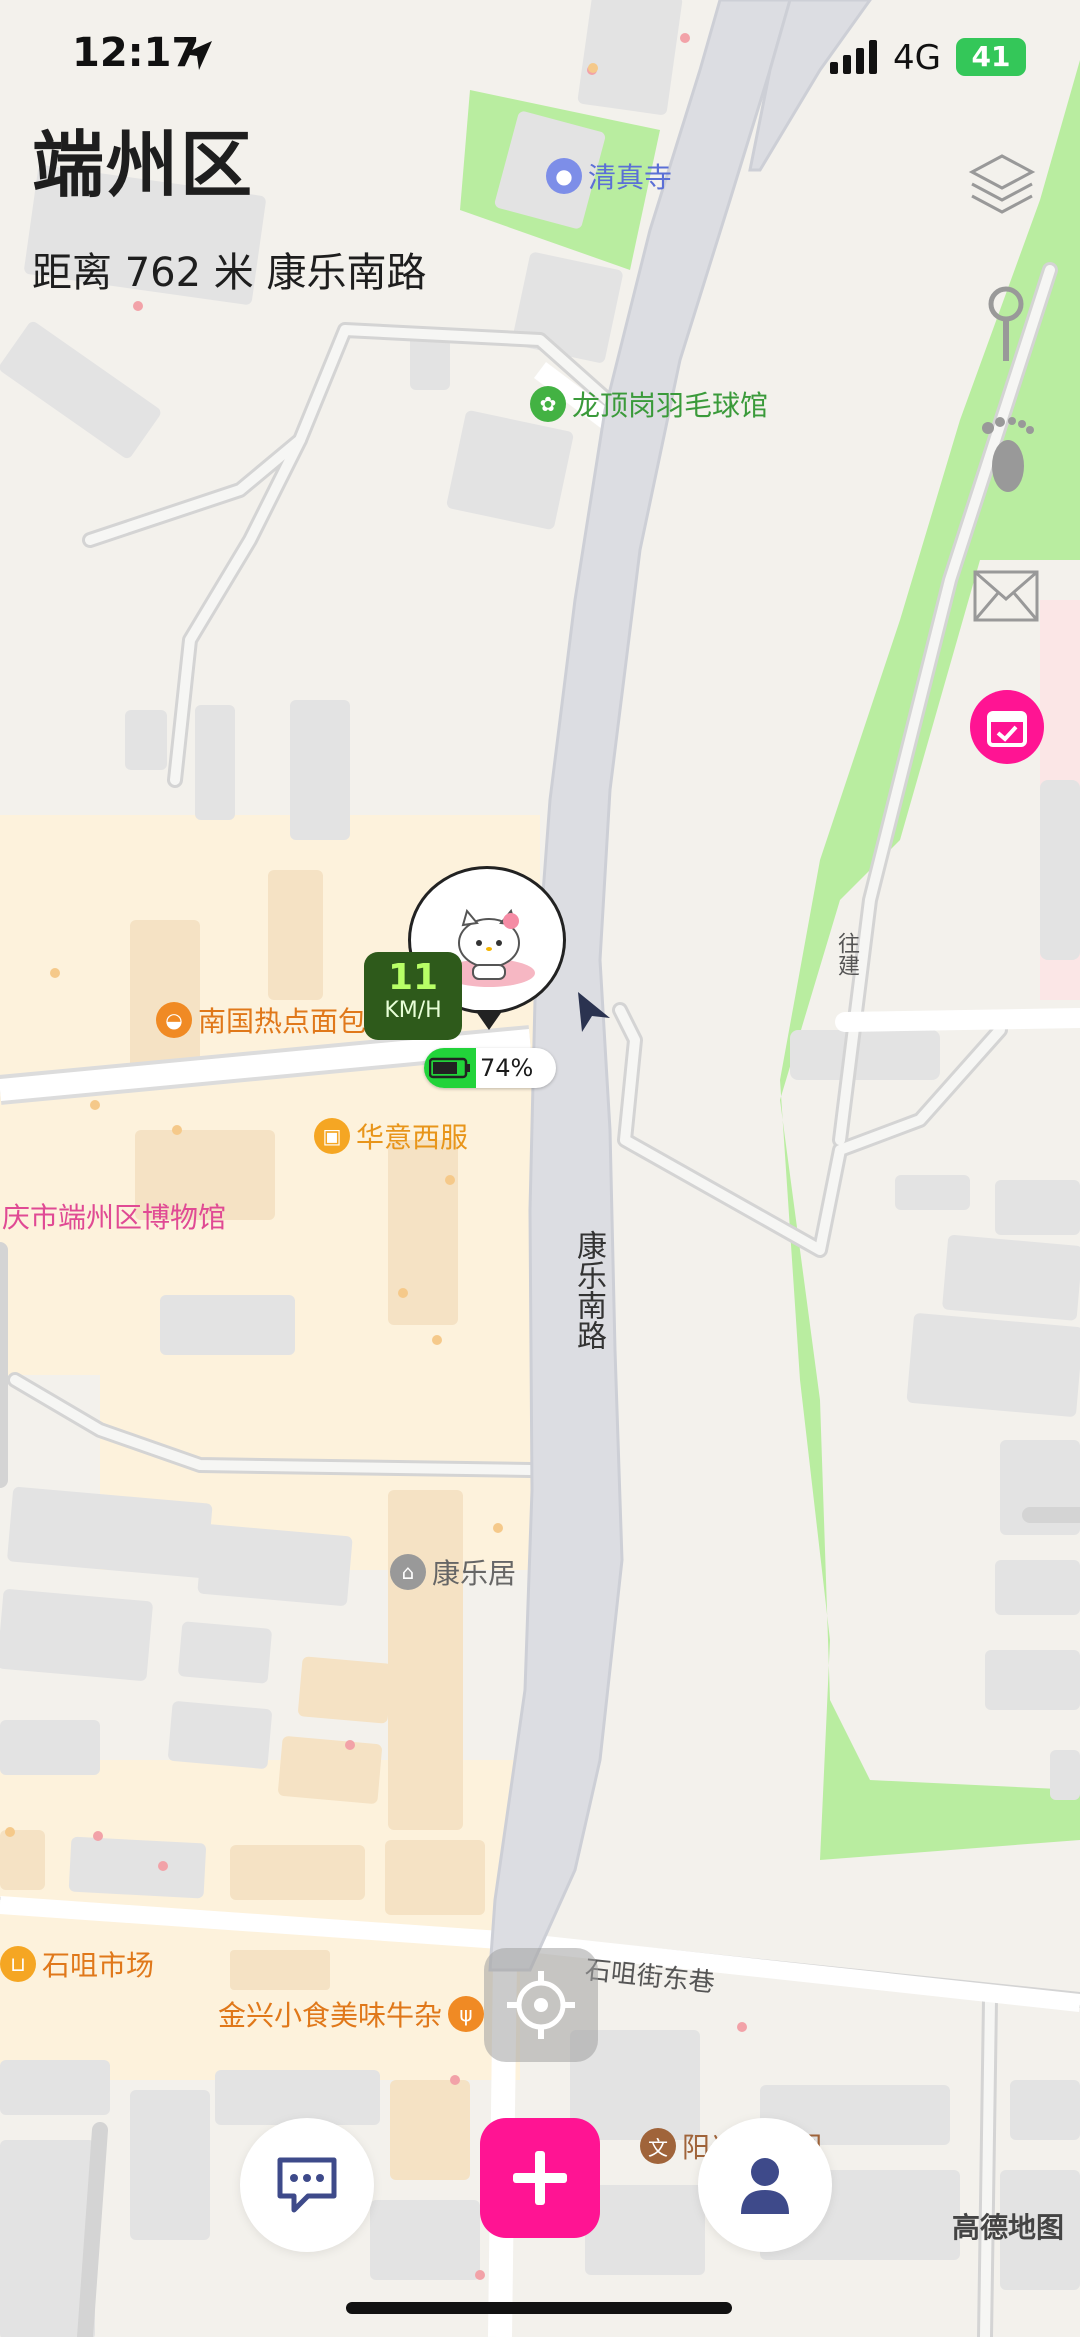 The image size is (1080, 2337). I want to click on avatar-pointer, so click(489, 1020).